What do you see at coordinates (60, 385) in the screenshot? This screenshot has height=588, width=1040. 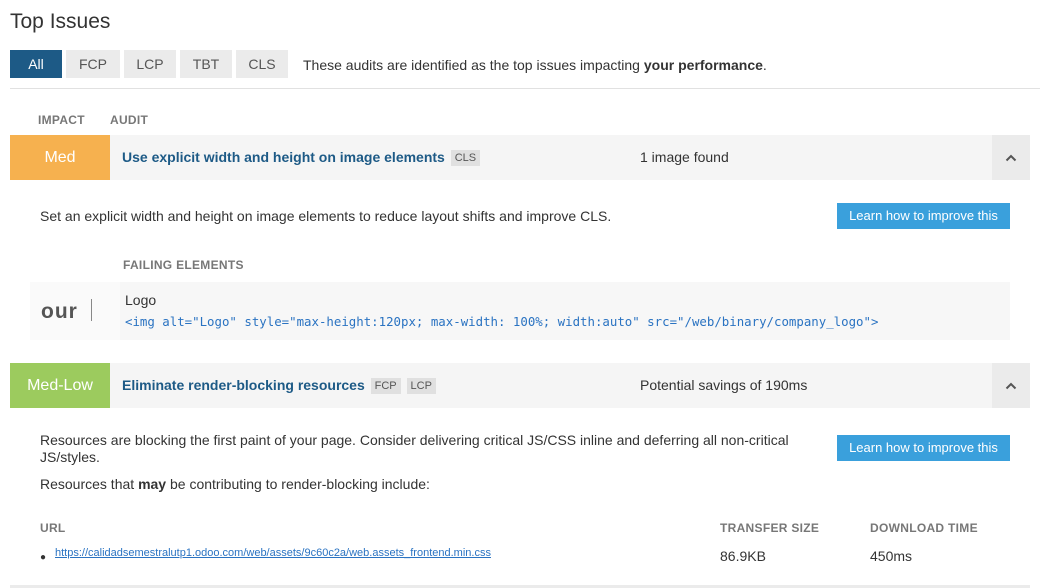 I see `impact-badge-med-low: Med-Low` at bounding box center [60, 385].